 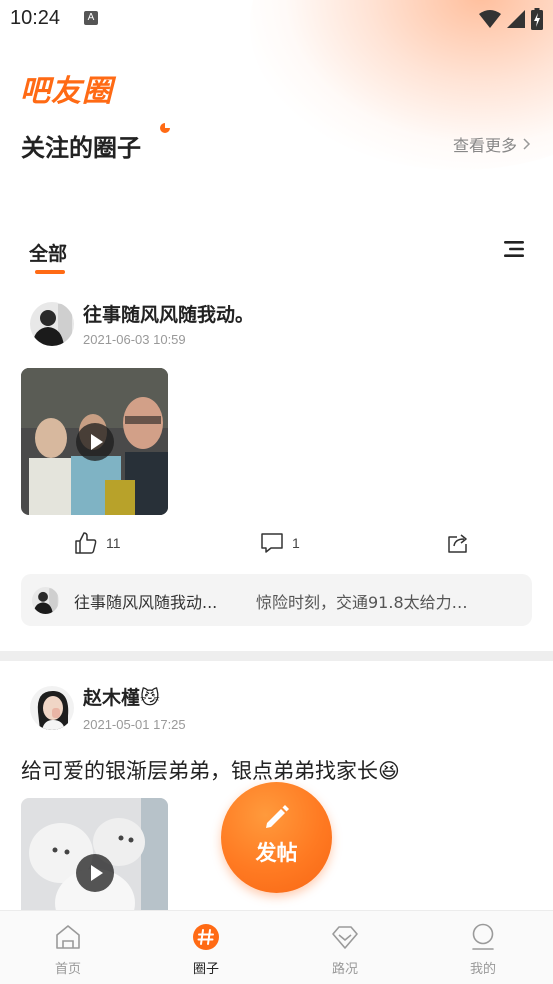 I want to click on chevron-right-icon, so click(x=527, y=144).